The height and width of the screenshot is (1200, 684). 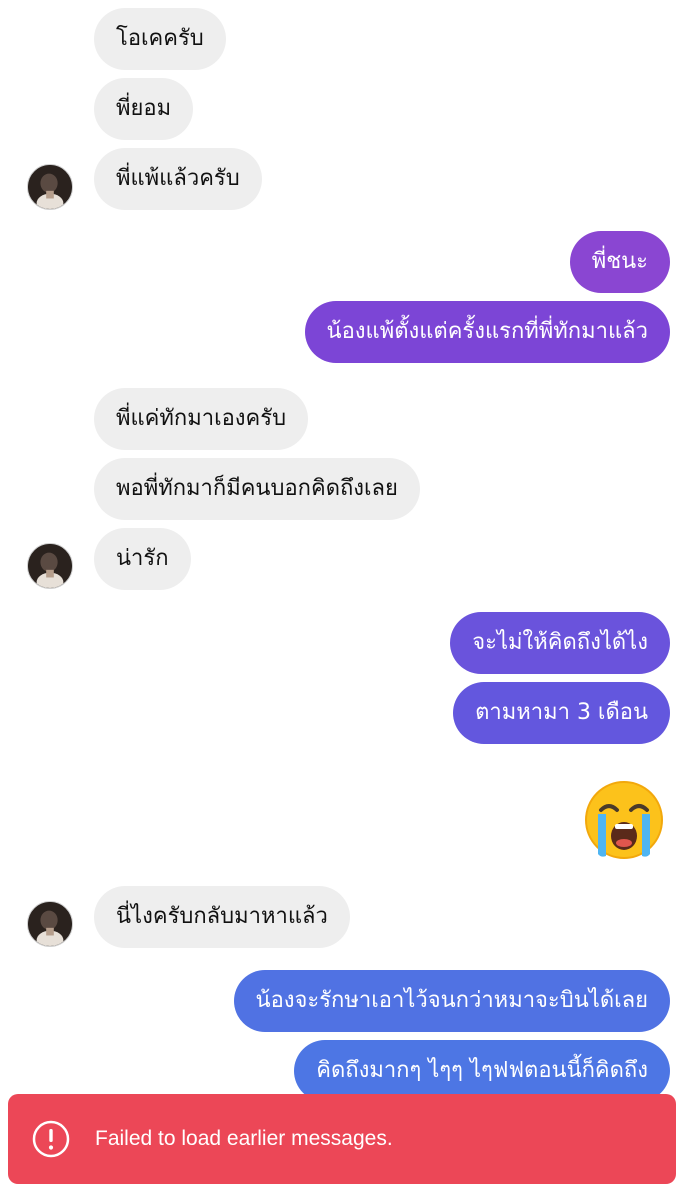 I want to click on message-bubble-outgoing: ตามหามา 3 เดือน, so click(x=561, y=713).